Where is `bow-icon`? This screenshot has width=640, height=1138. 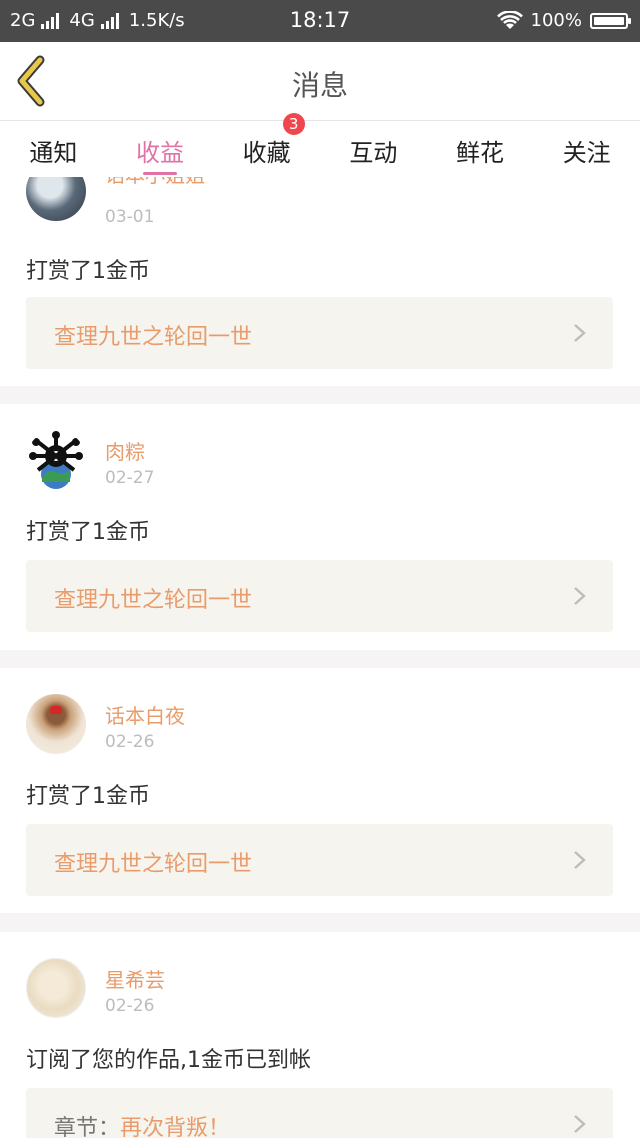
bow-icon is located at coordinates (56, 710).